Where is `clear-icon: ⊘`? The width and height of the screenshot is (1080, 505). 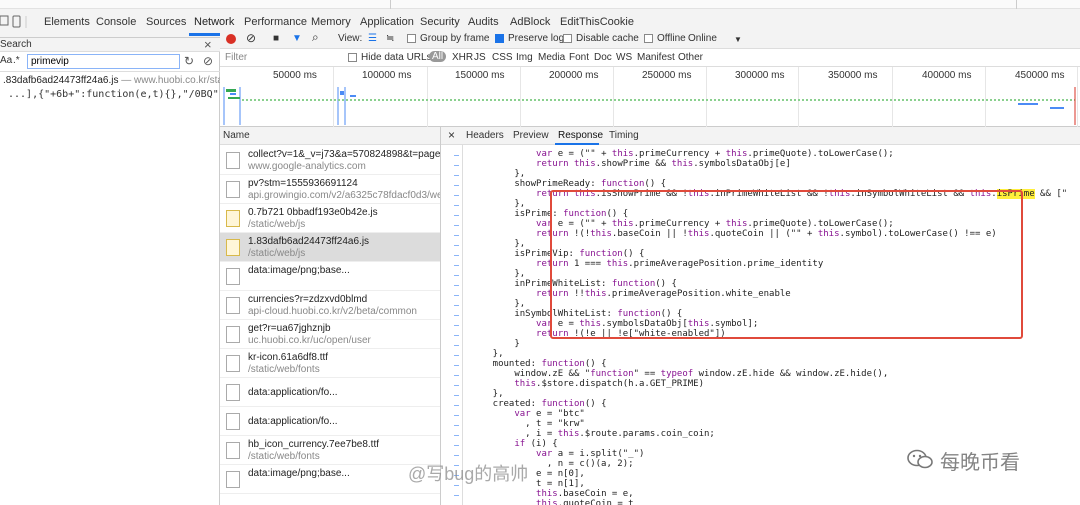 clear-icon: ⊘ is located at coordinates (208, 61).